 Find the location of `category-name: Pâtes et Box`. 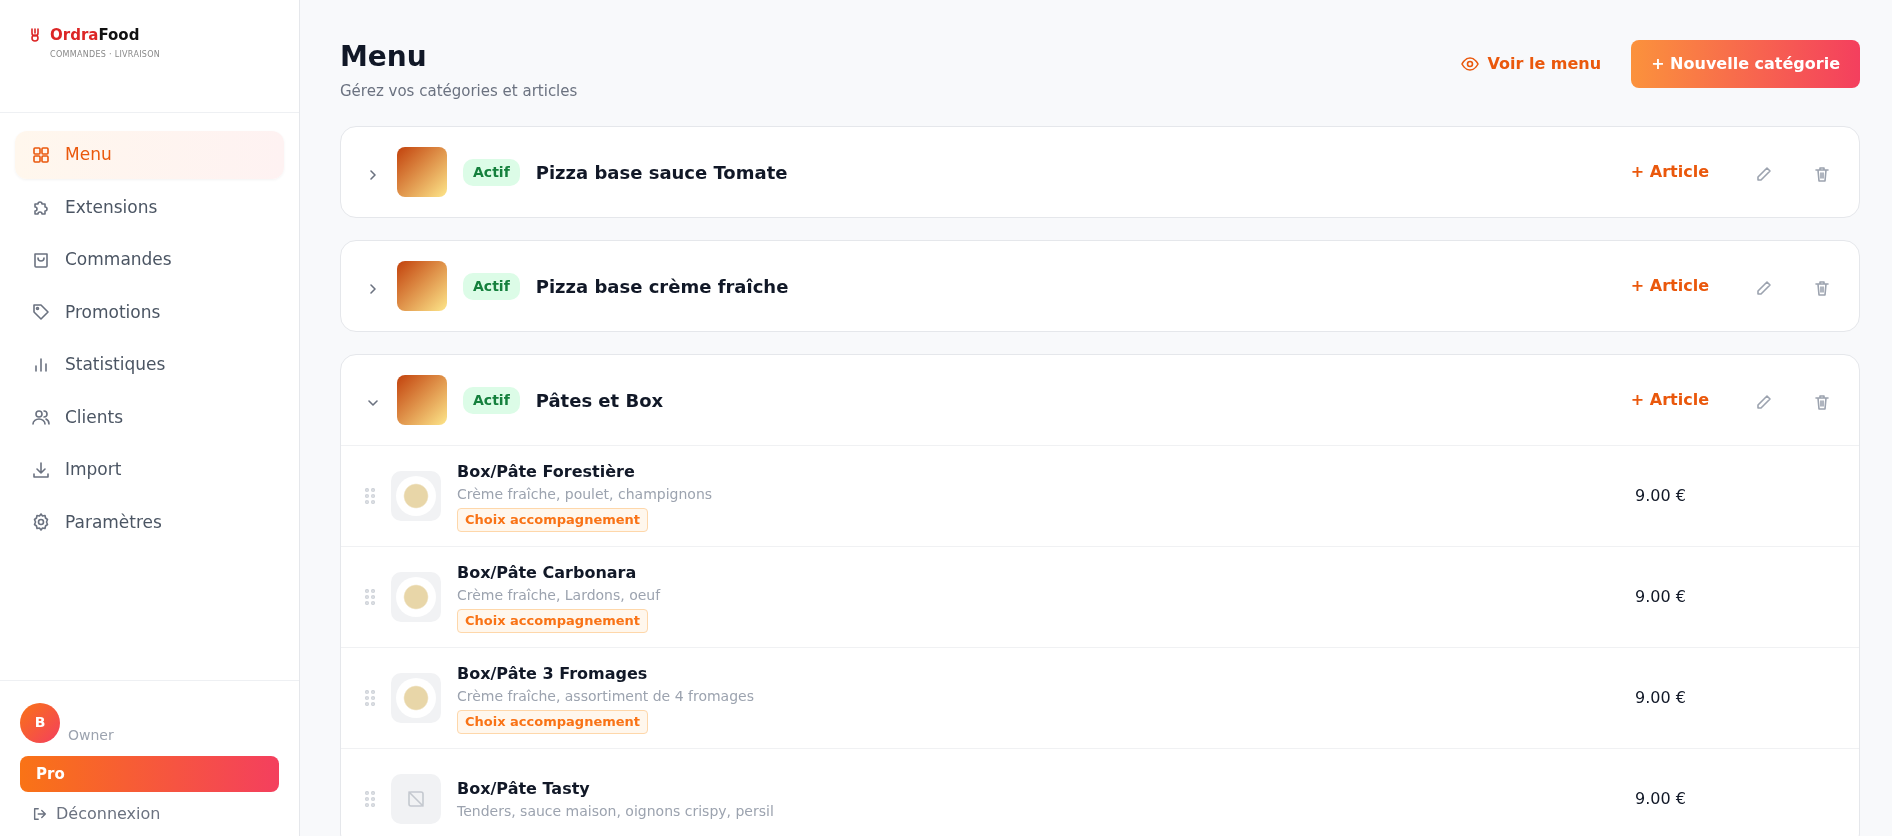

category-name: Pâtes et Box is located at coordinates (599, 400).